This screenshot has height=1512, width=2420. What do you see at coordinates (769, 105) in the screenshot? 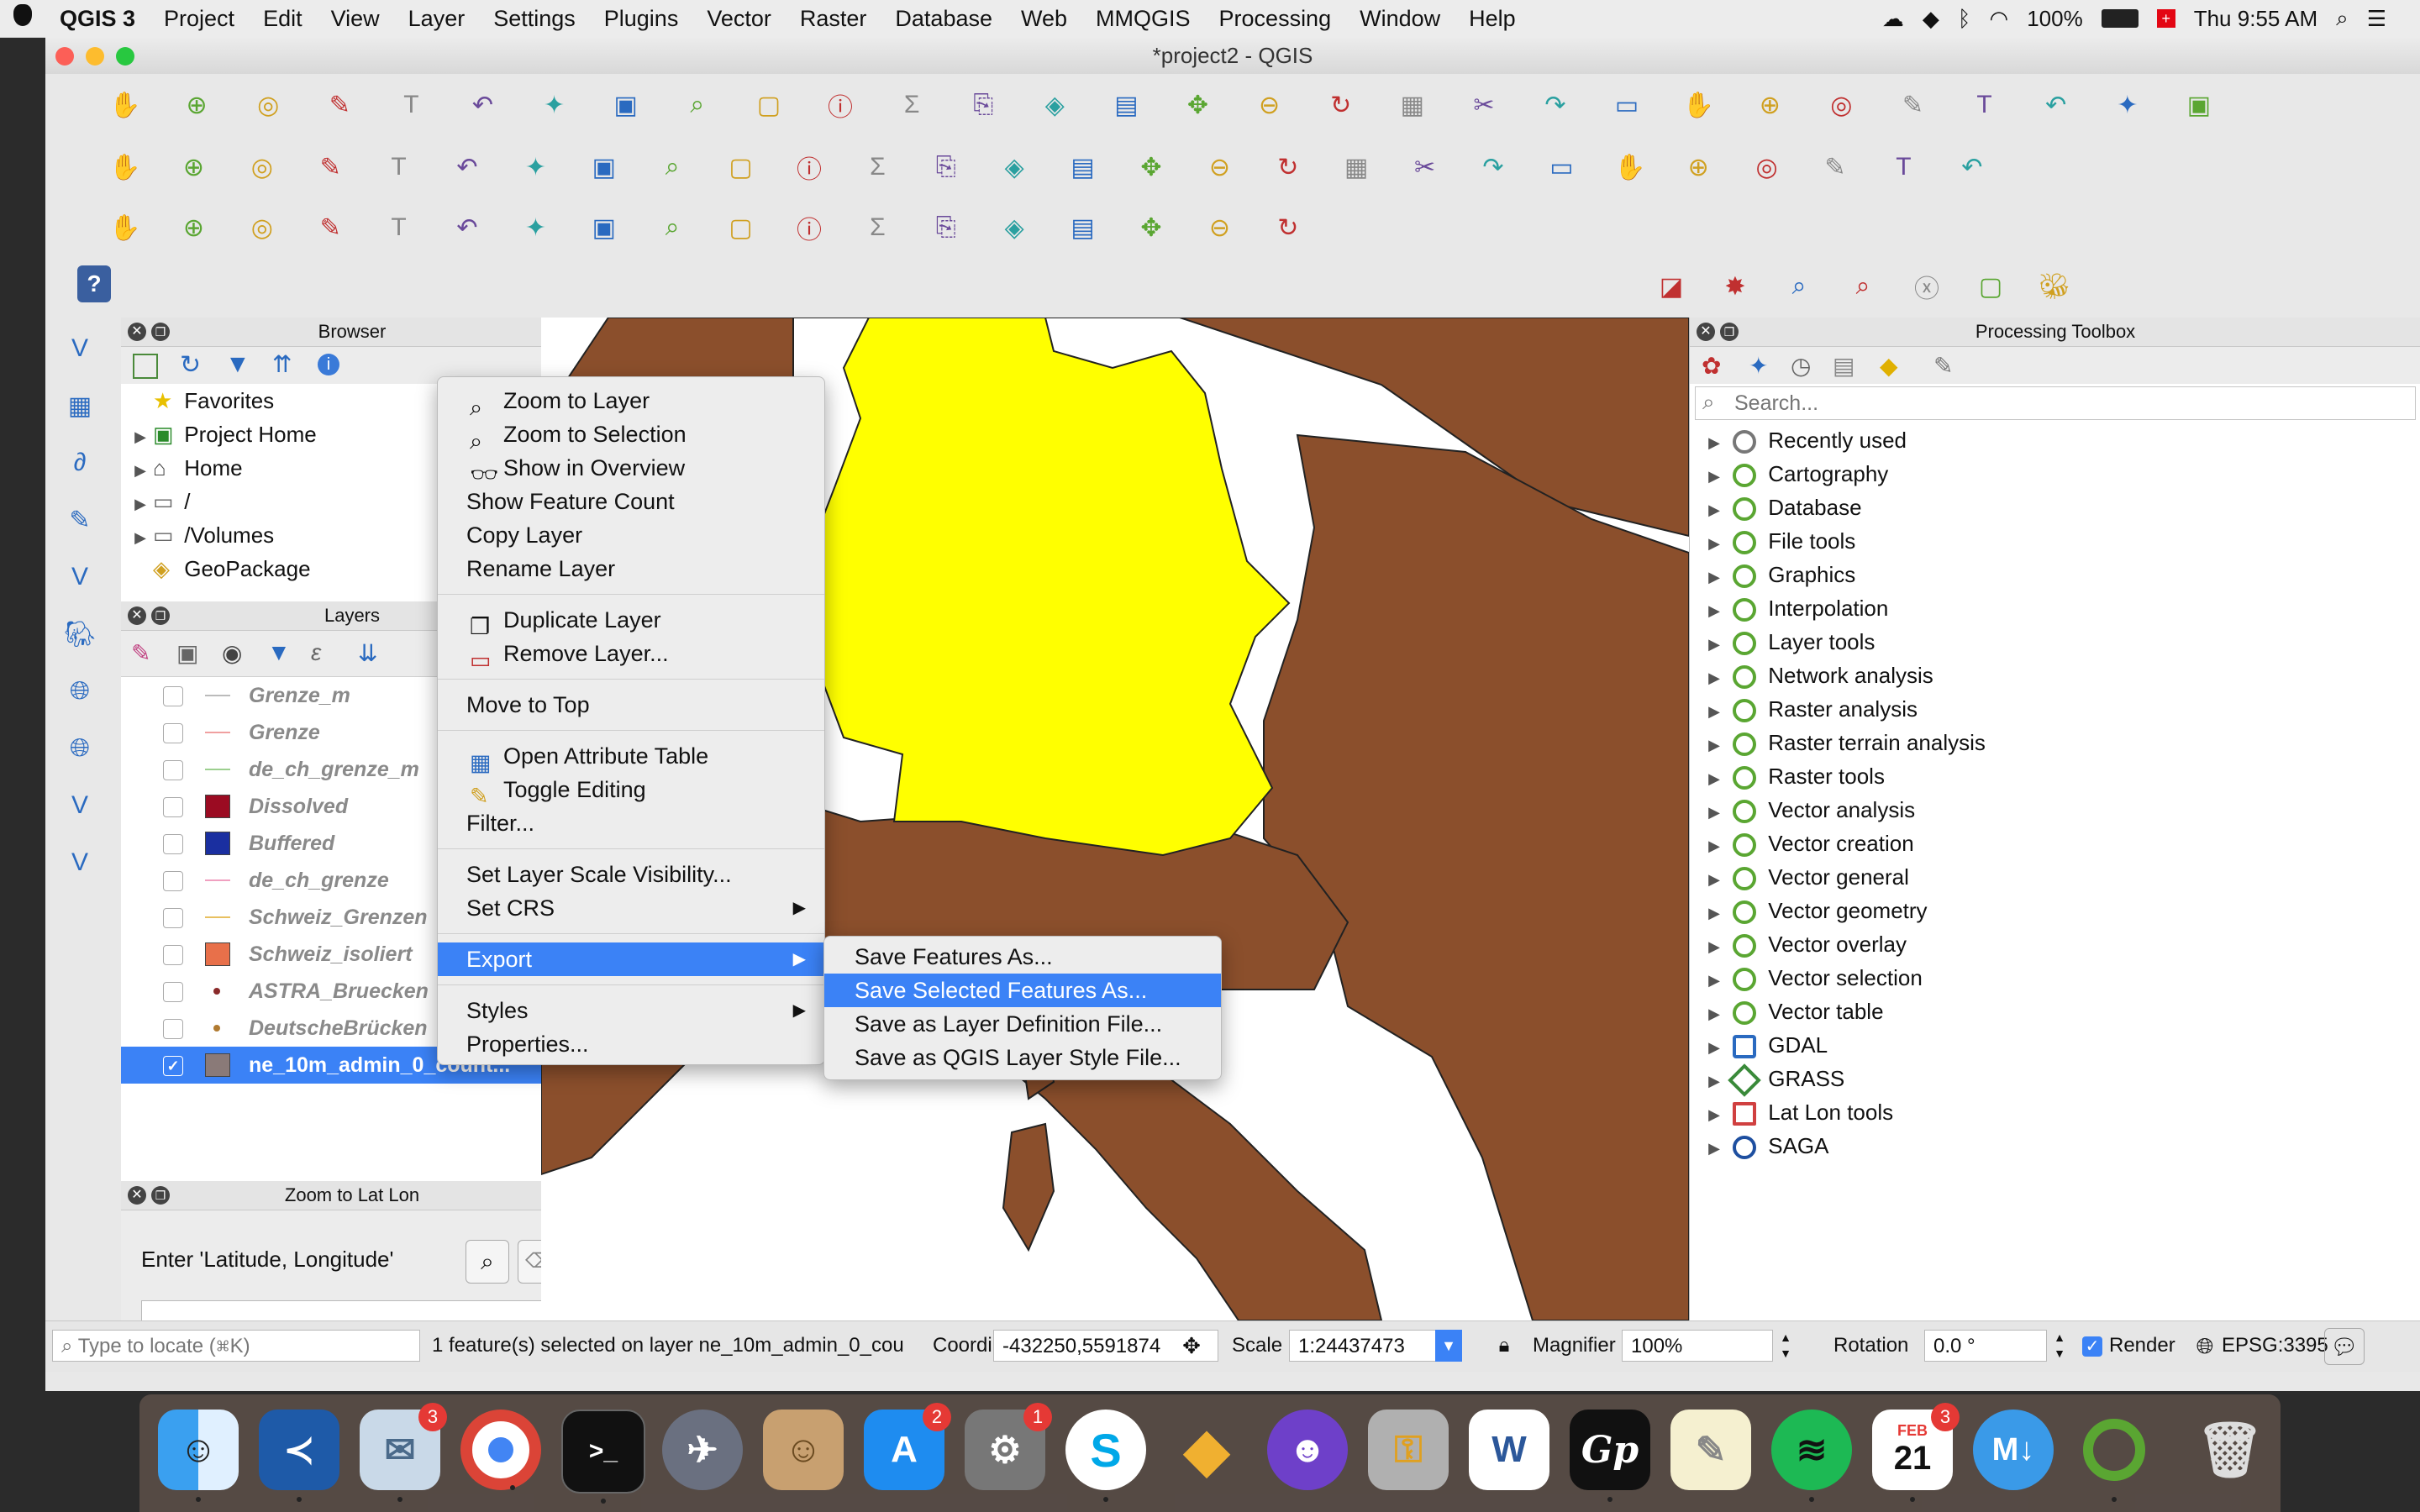
I see `tb1-button-9-icon: ▢` at bounding box center [769, 105].